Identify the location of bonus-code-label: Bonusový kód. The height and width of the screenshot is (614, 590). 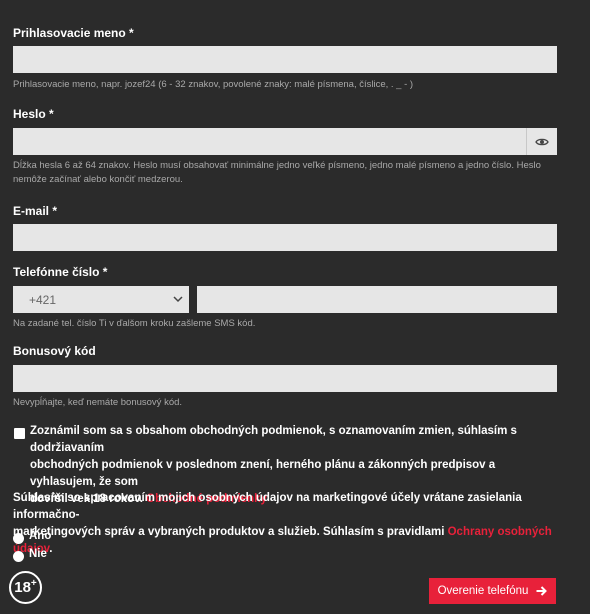
(54, 351).